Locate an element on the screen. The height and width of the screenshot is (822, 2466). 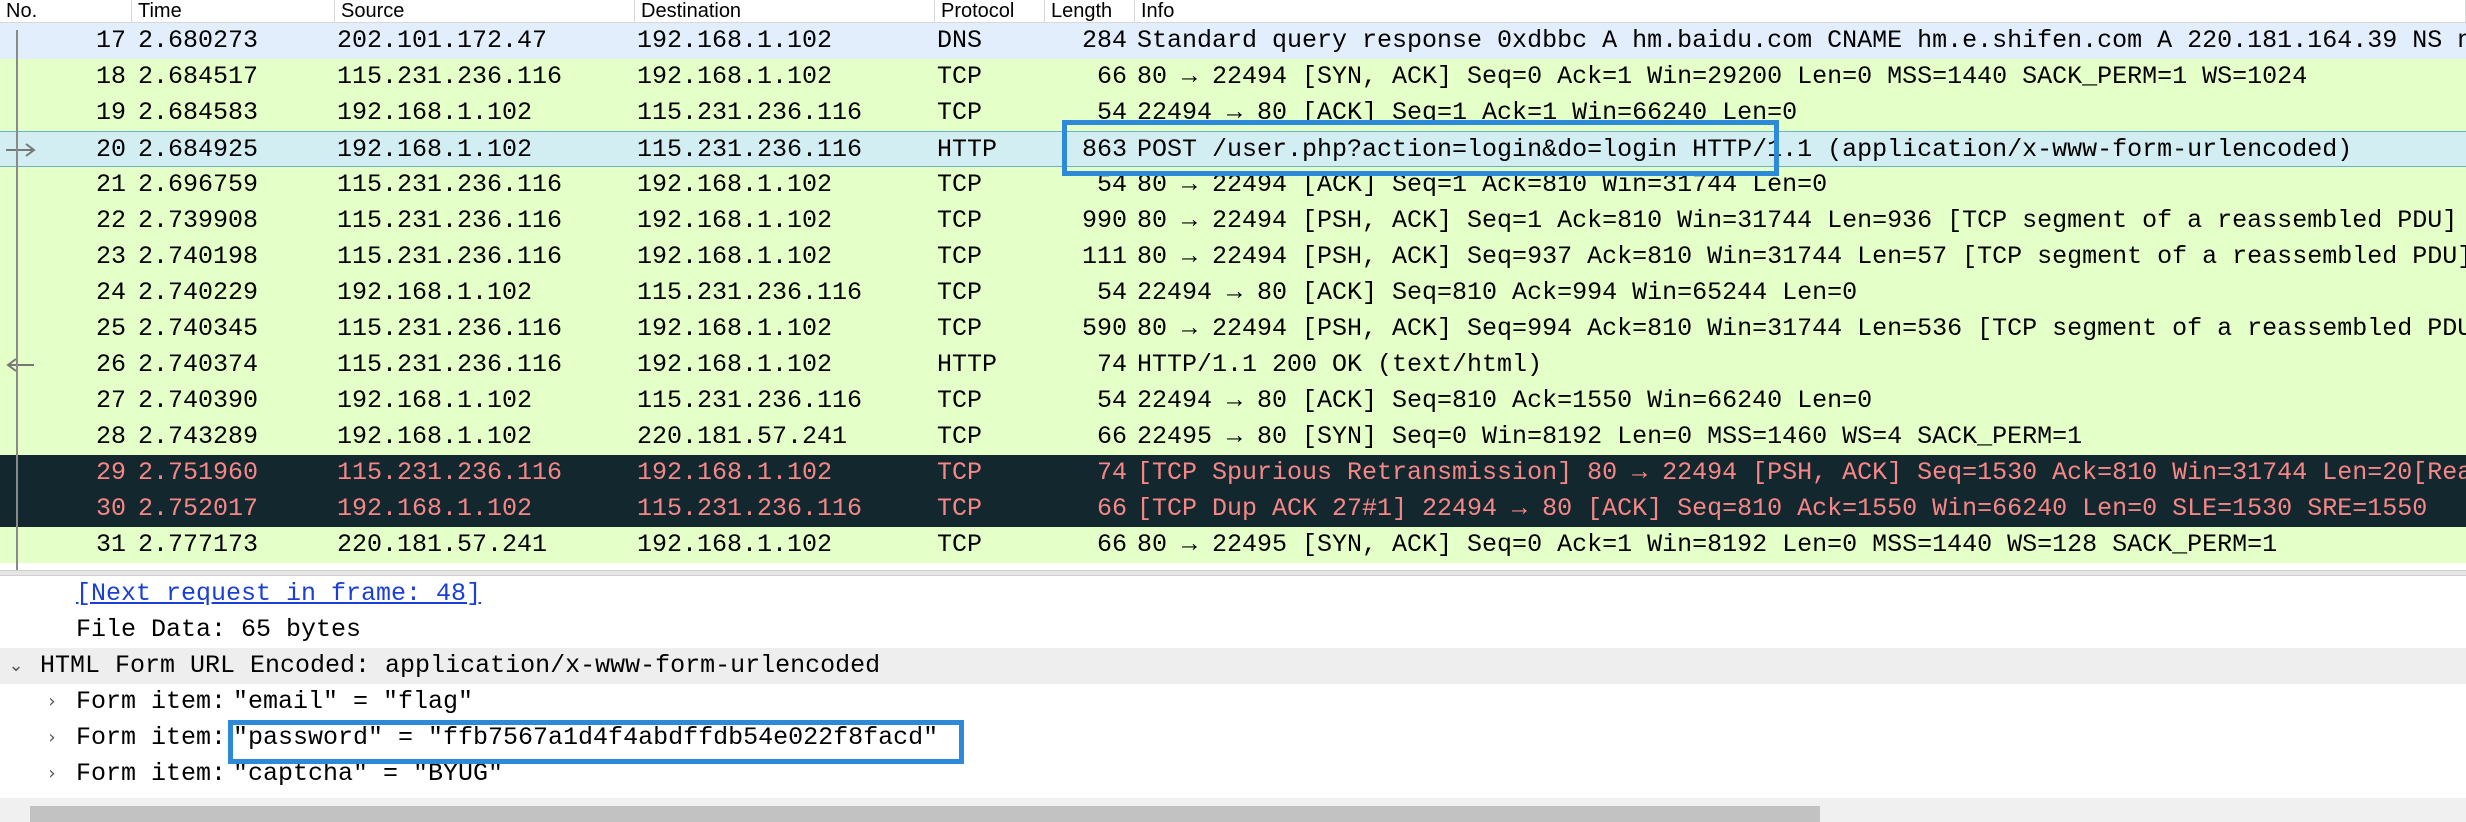
packet-time: 2.751960 is located at coordinates (198, 472).